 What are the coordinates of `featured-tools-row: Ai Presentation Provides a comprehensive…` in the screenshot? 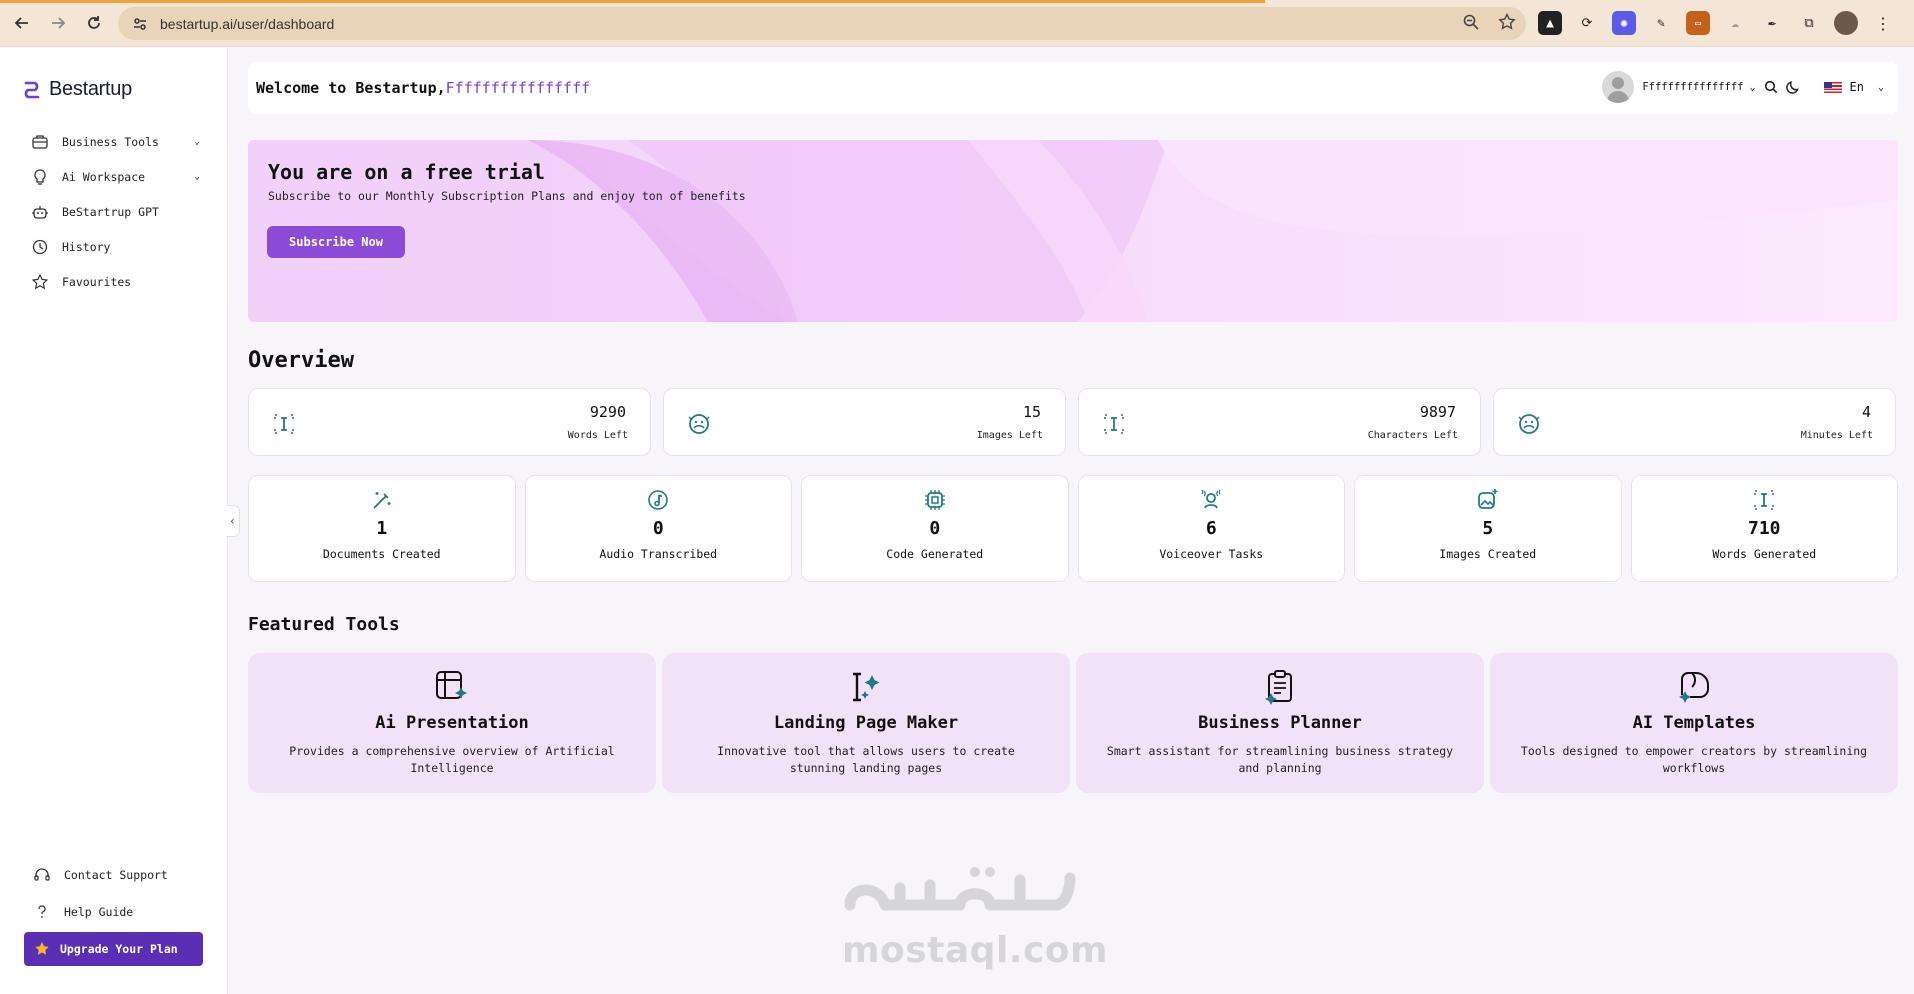 It's located at (1073, 723).